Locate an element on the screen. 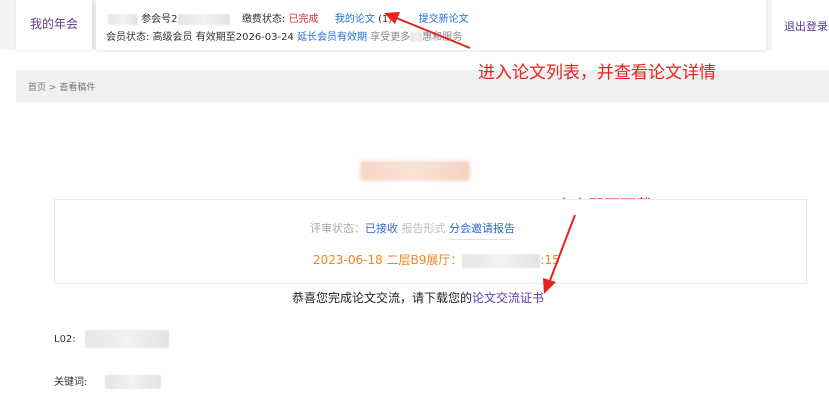 Image resolution: width=829 pixels, height=413 pixels. redacted-benefit is located at coordinates (416, 37).